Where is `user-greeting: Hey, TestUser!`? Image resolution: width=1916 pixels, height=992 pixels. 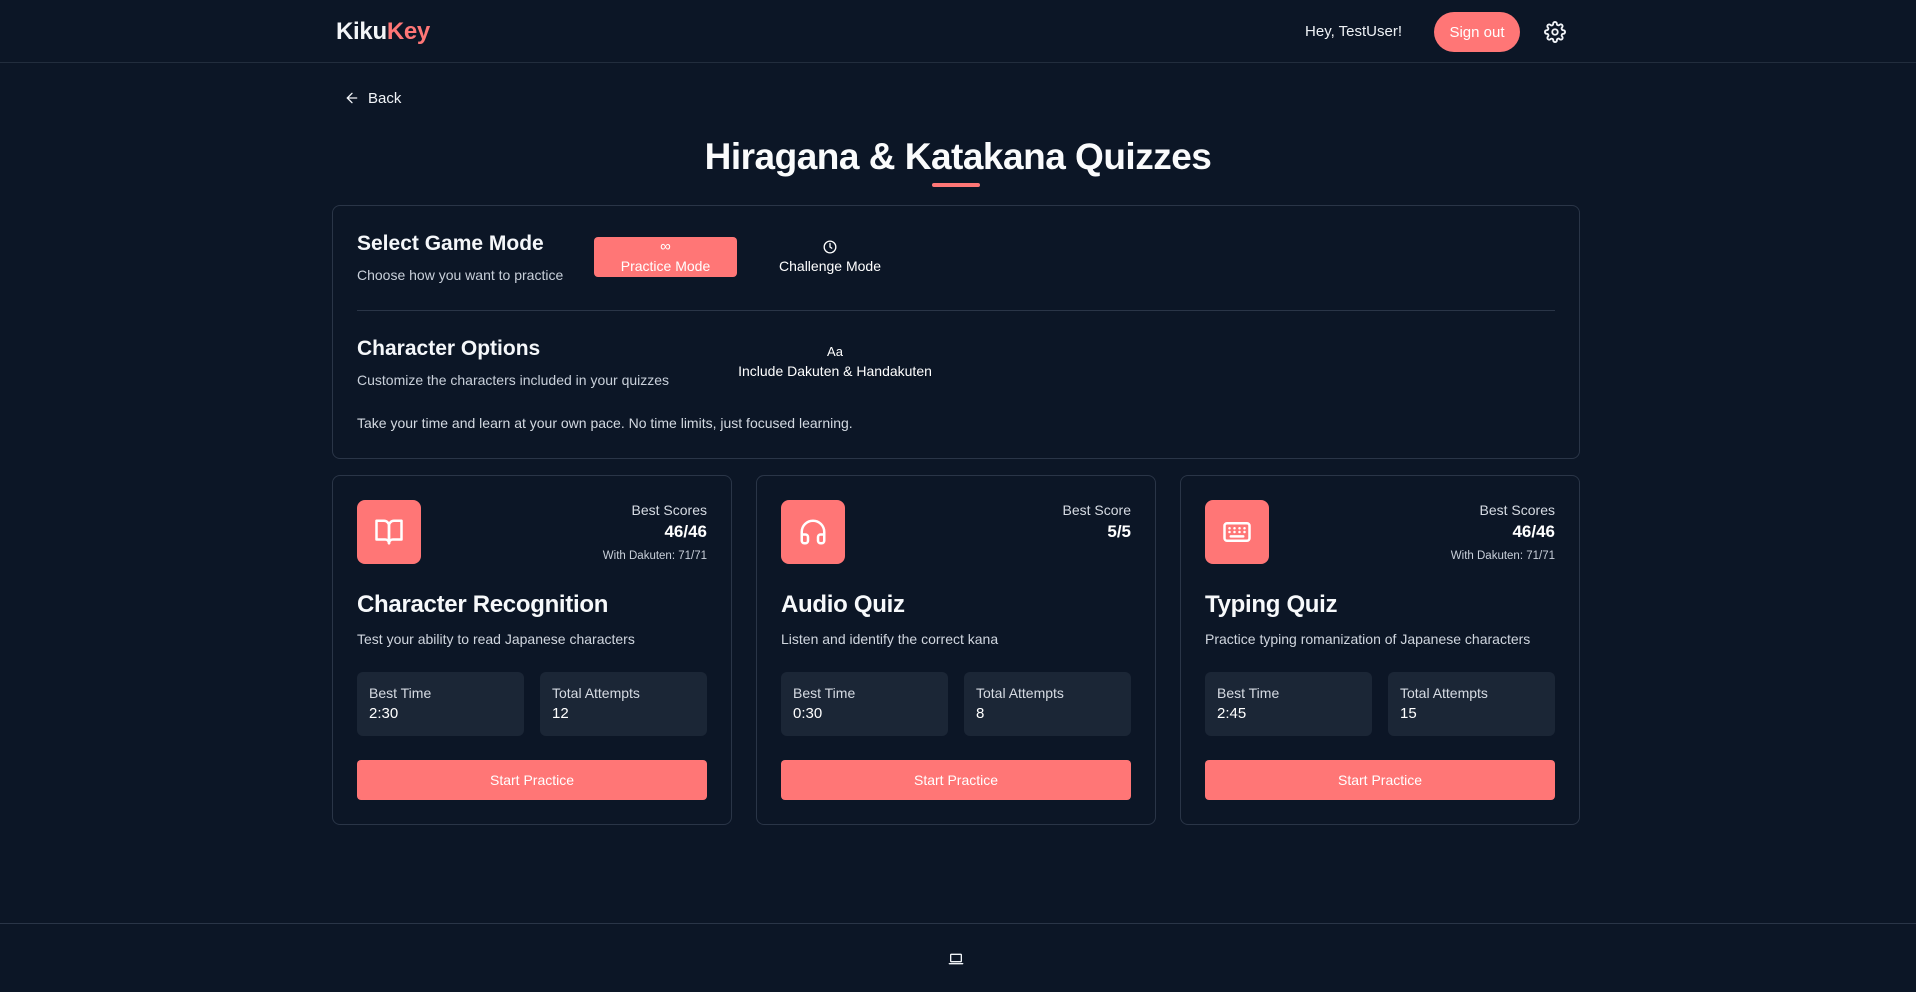
user-greeting: Hey, TestUser! is located at coordinates (1353, 31).